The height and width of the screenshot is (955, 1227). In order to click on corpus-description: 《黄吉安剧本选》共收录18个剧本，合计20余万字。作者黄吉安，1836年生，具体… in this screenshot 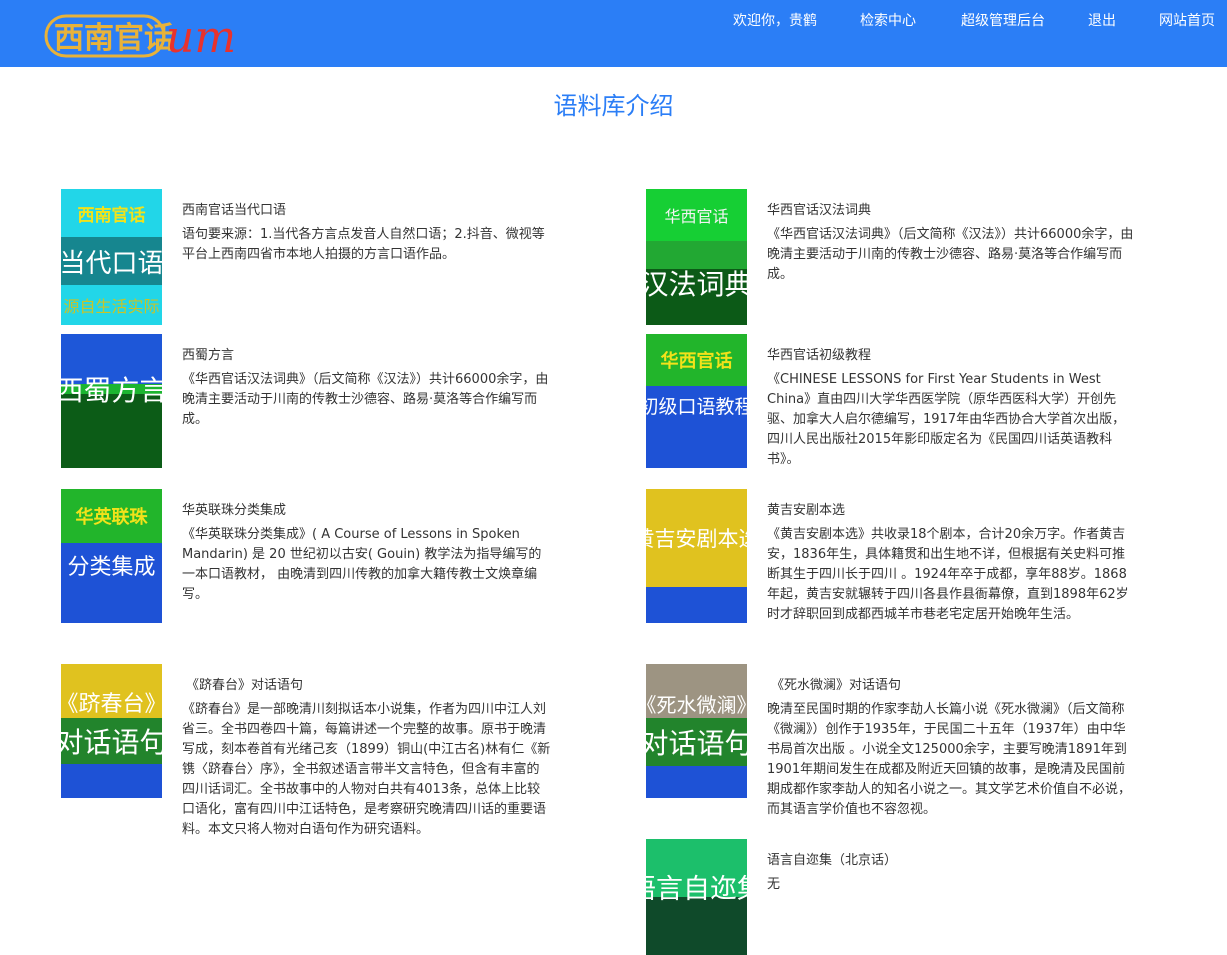, I will do `click(948, 574)`.